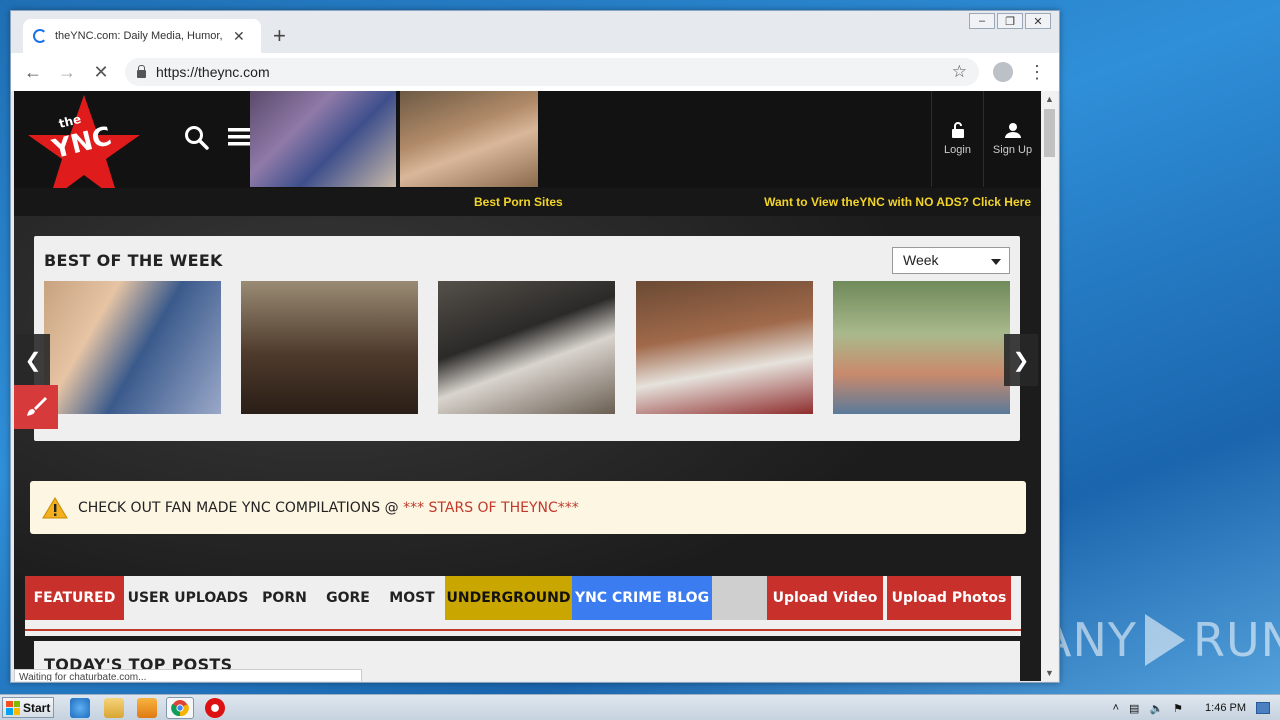  Describe the element at coordinates (114, 708) in the screenshot. I see `file-explorer-icon` at that location.